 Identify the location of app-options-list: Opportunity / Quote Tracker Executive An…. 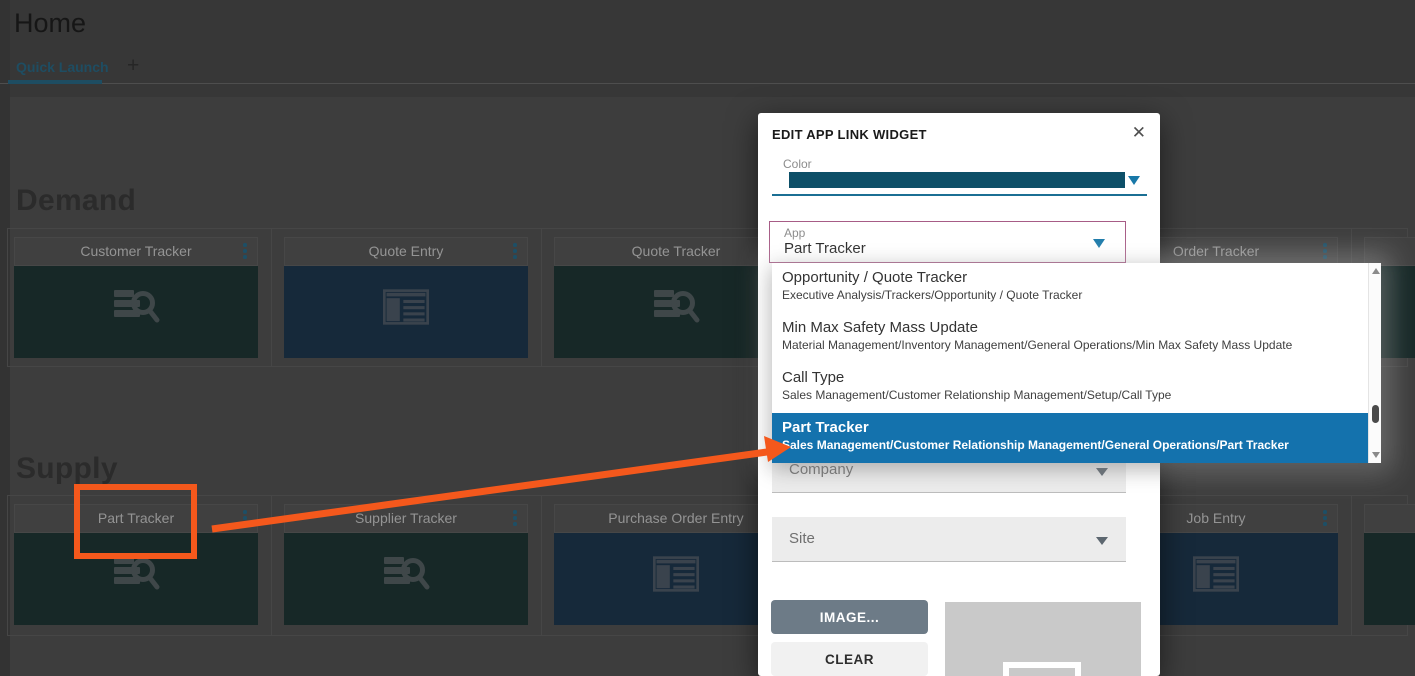
(1076, 363).